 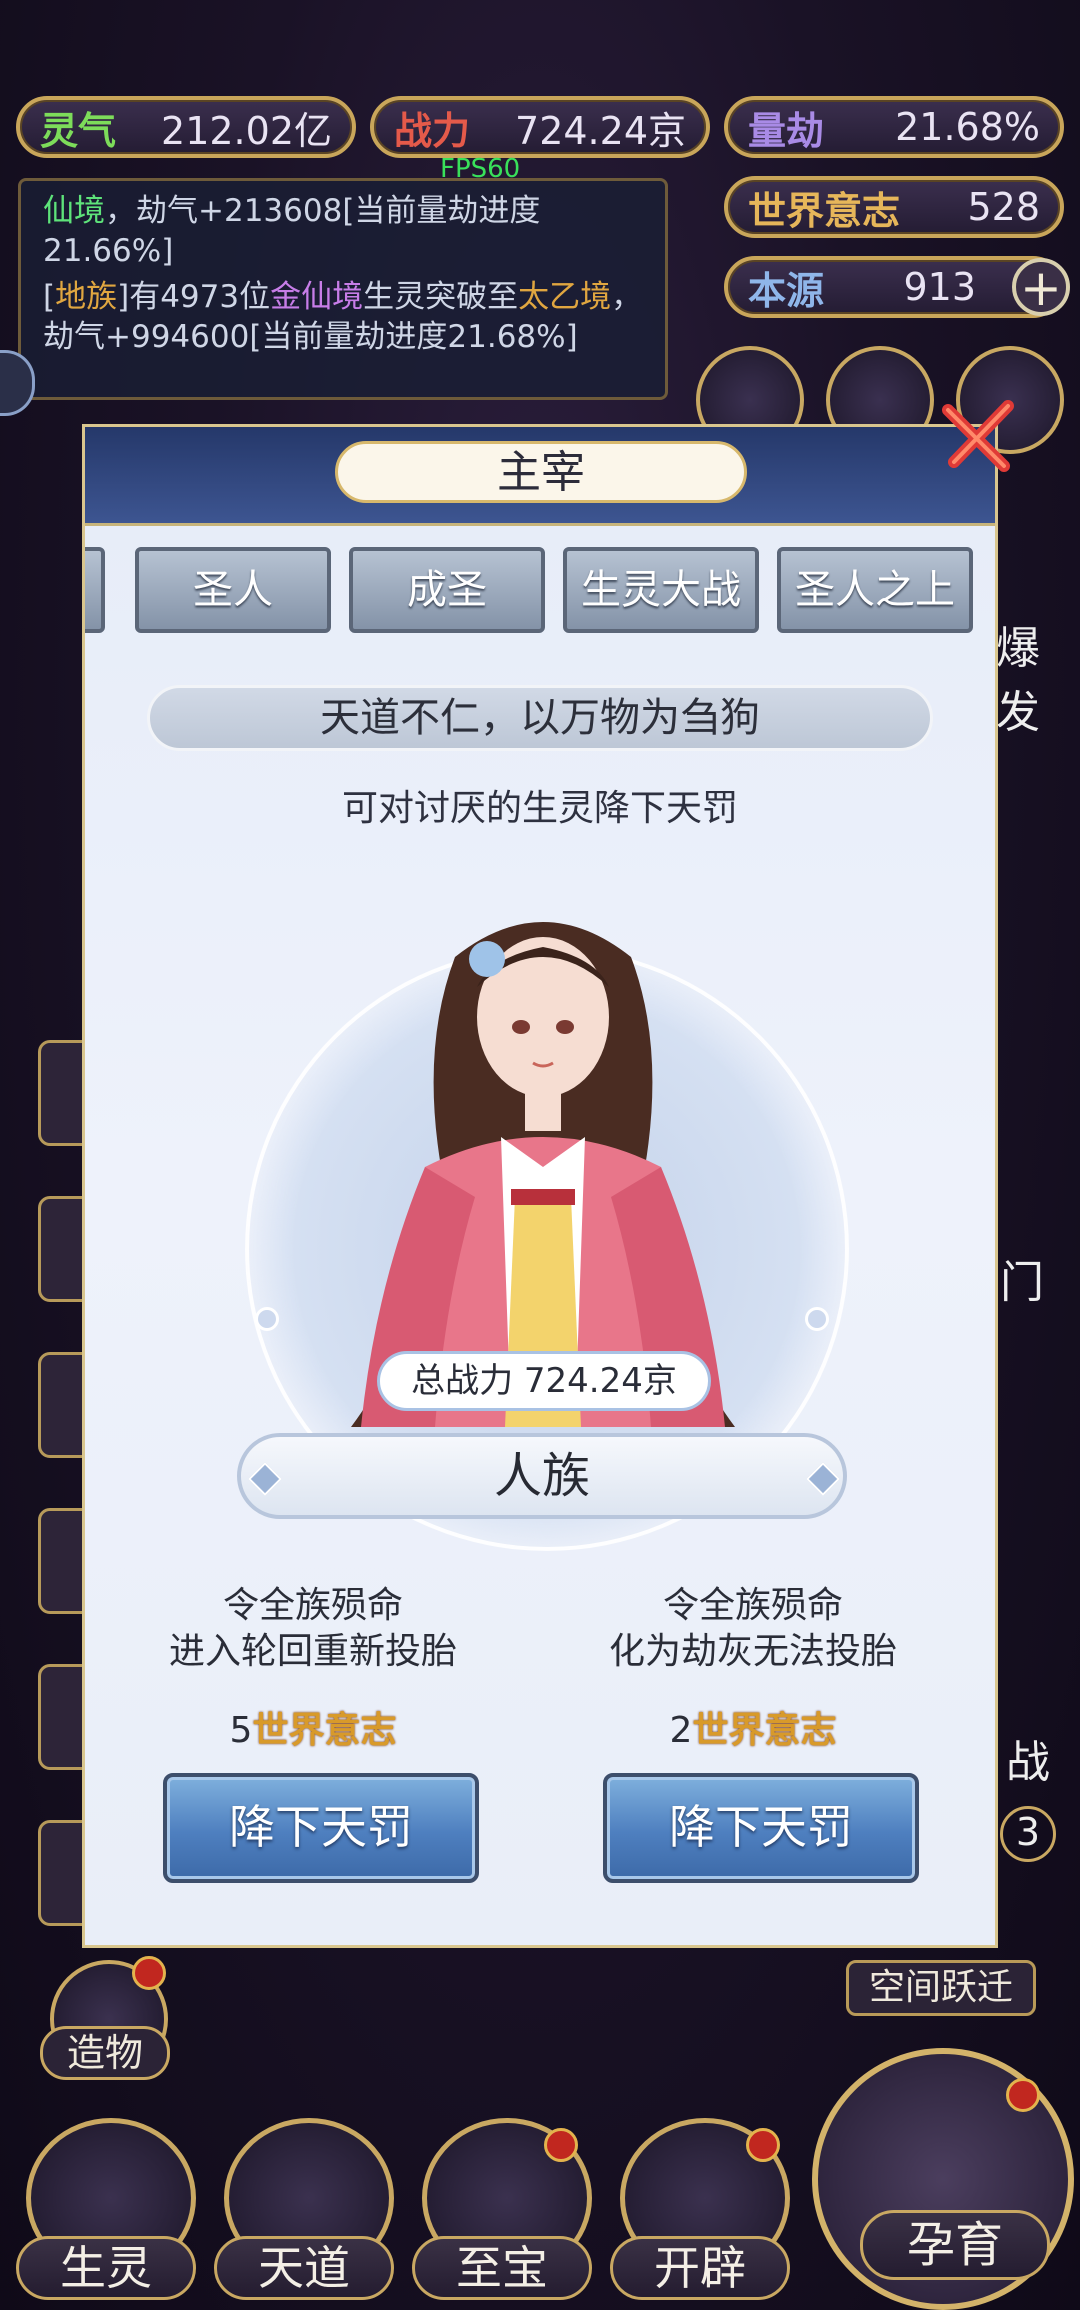 I want to click on dialog-title: 主宰, so click(x=541, y=472).